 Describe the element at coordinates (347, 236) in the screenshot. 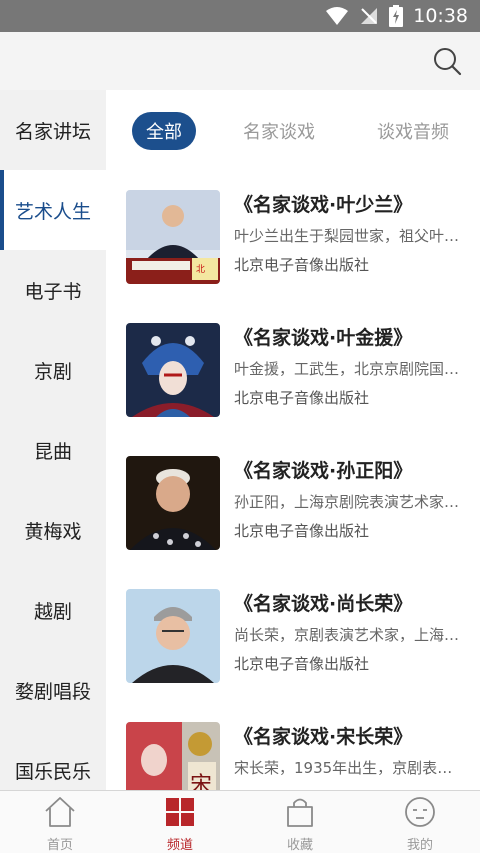

I see `item-description: 叶少兰出生于梨园世家，祖父叶春善是富连成社创办人` at that location.